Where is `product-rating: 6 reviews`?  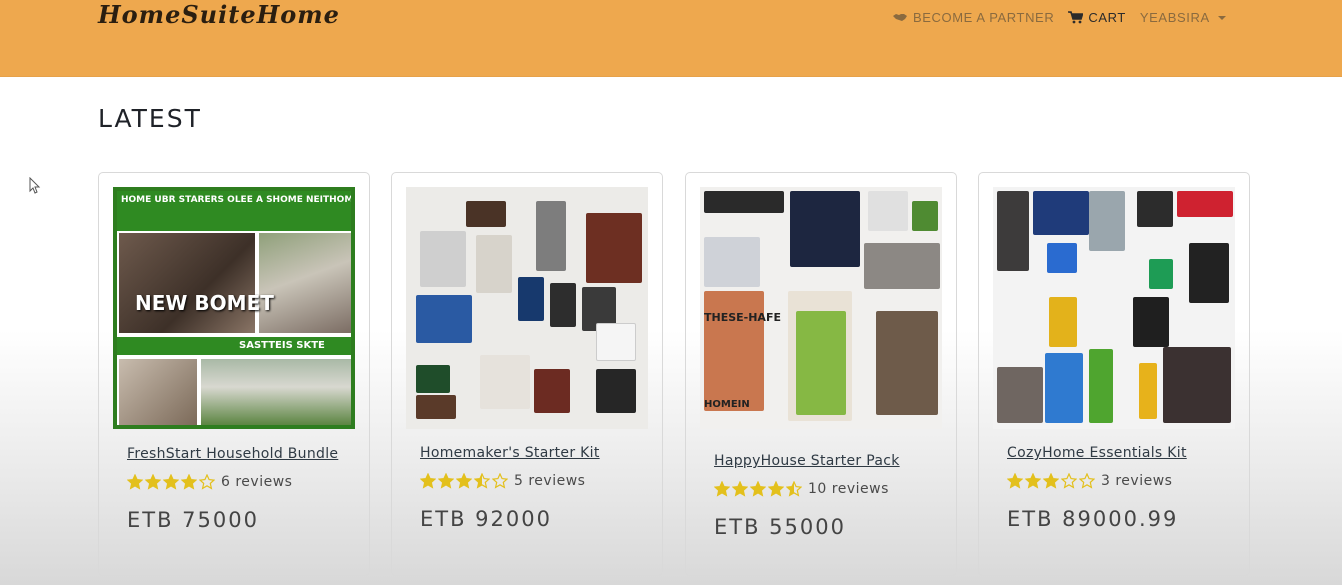 product-rating: 6 reviews is located at coordinates (209, 482).